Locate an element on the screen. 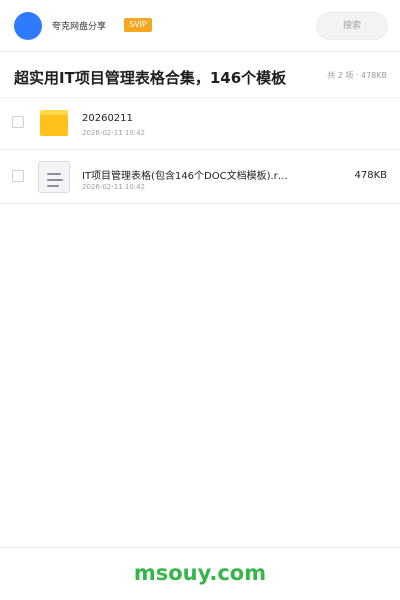 The width and height of the screenshot is (400, 600). avatar is located at coordinates (28, 26).